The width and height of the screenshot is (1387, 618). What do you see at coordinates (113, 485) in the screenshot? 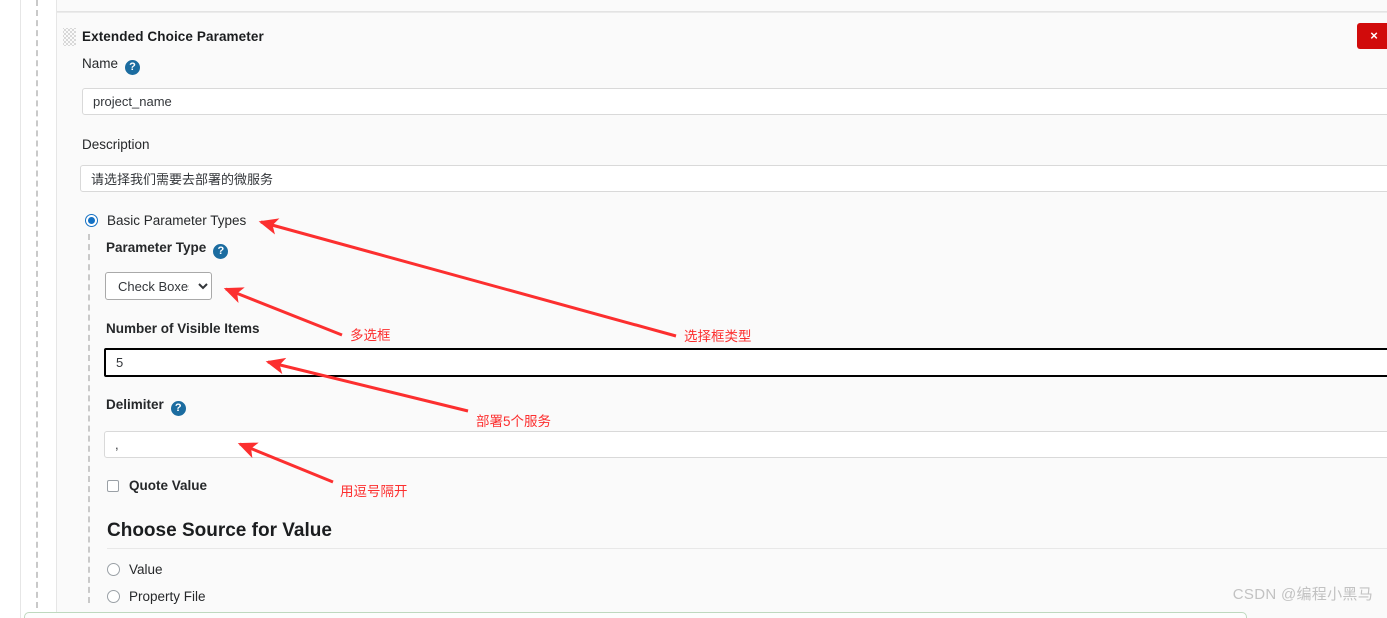
I see `quote-value-checkbox` at bounding box center [113, 485].